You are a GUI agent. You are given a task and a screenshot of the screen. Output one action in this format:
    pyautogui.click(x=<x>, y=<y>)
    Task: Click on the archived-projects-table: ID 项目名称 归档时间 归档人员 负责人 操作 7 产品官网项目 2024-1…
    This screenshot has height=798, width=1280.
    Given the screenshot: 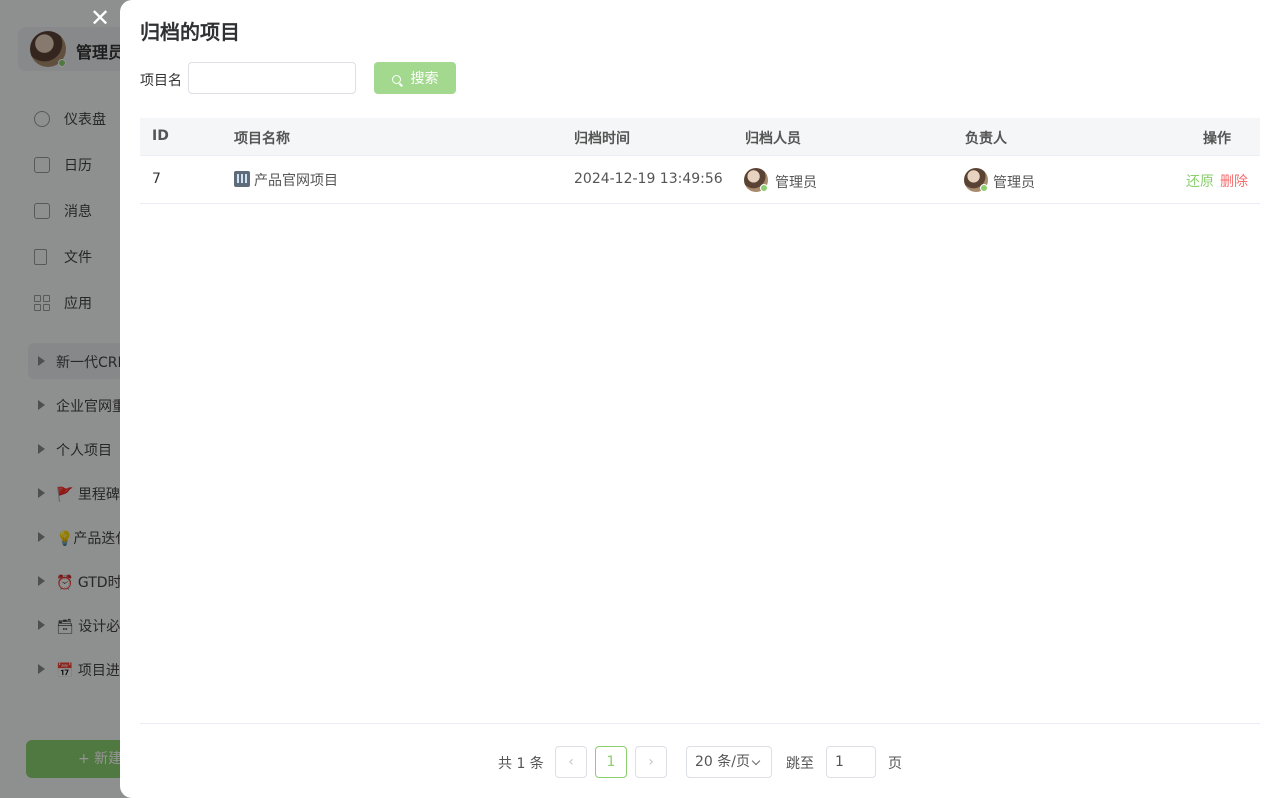 What is the action you would take?
    pyautogui.click(x=700, y=161)
    